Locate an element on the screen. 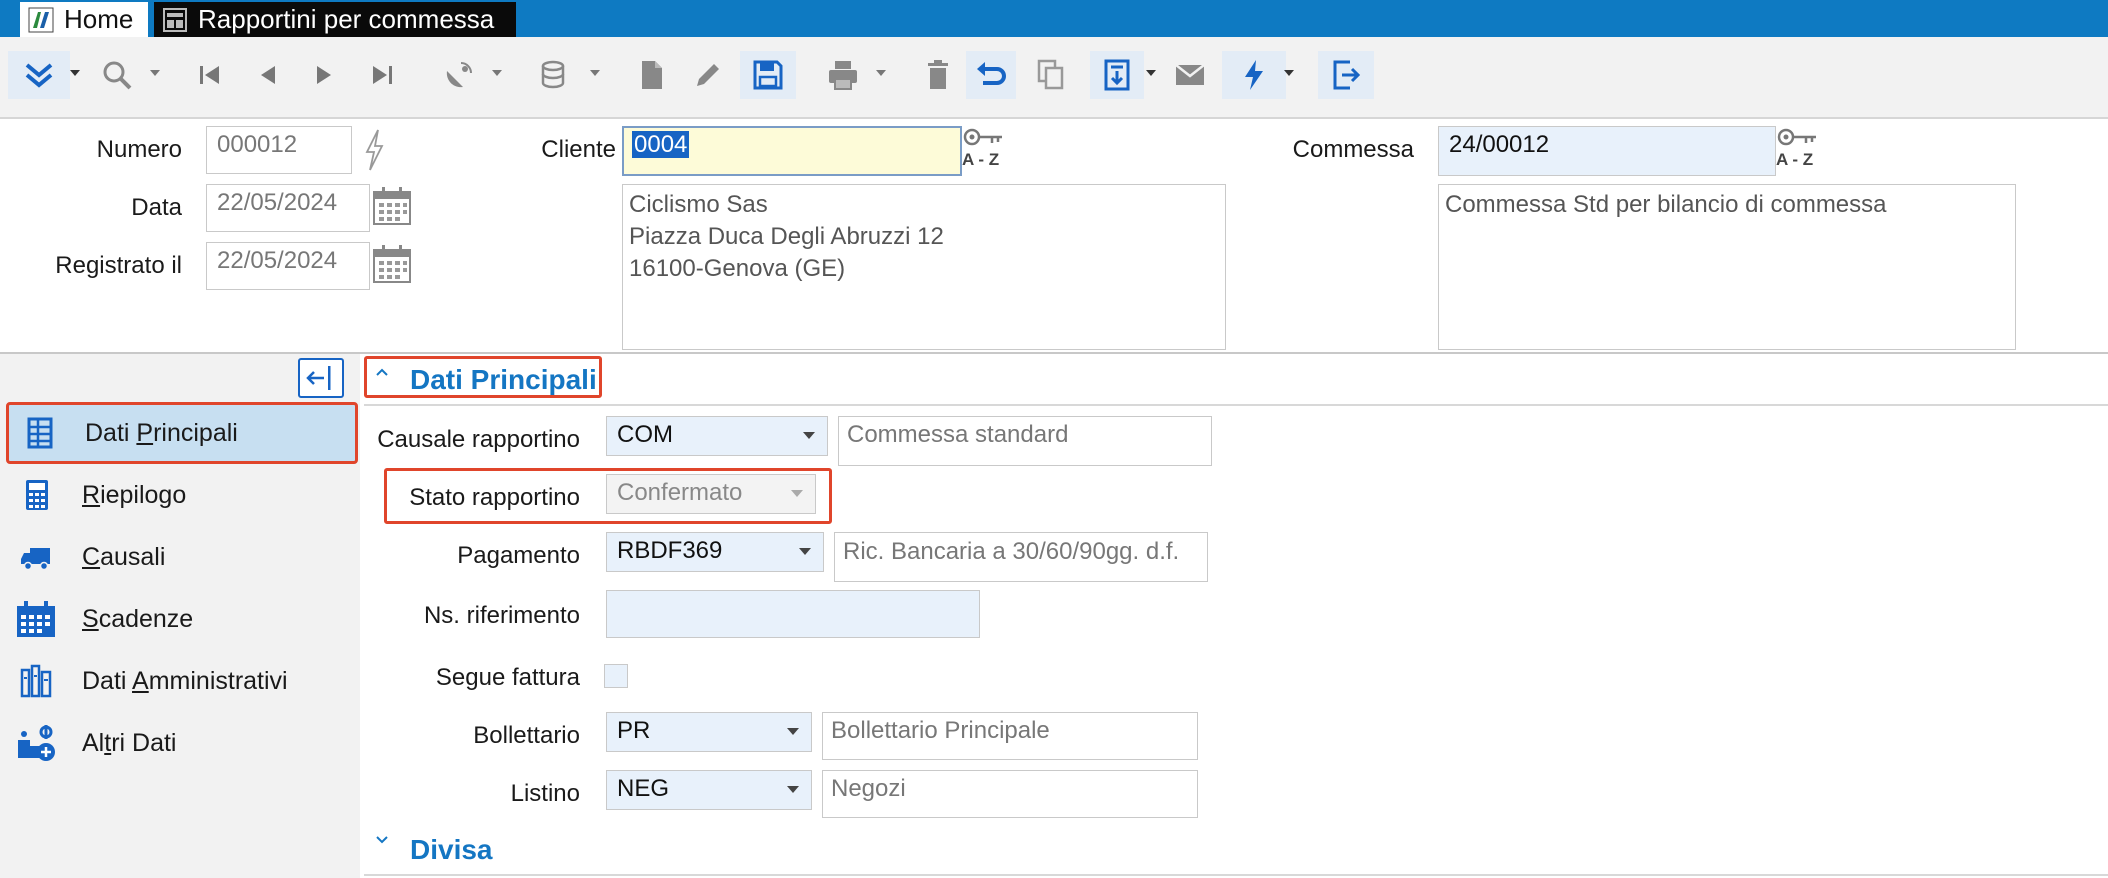 Image resolution: width=2108 pixels, height=878 pixels. data-field: 22/05/2024 is located at coordinates (288, 208).